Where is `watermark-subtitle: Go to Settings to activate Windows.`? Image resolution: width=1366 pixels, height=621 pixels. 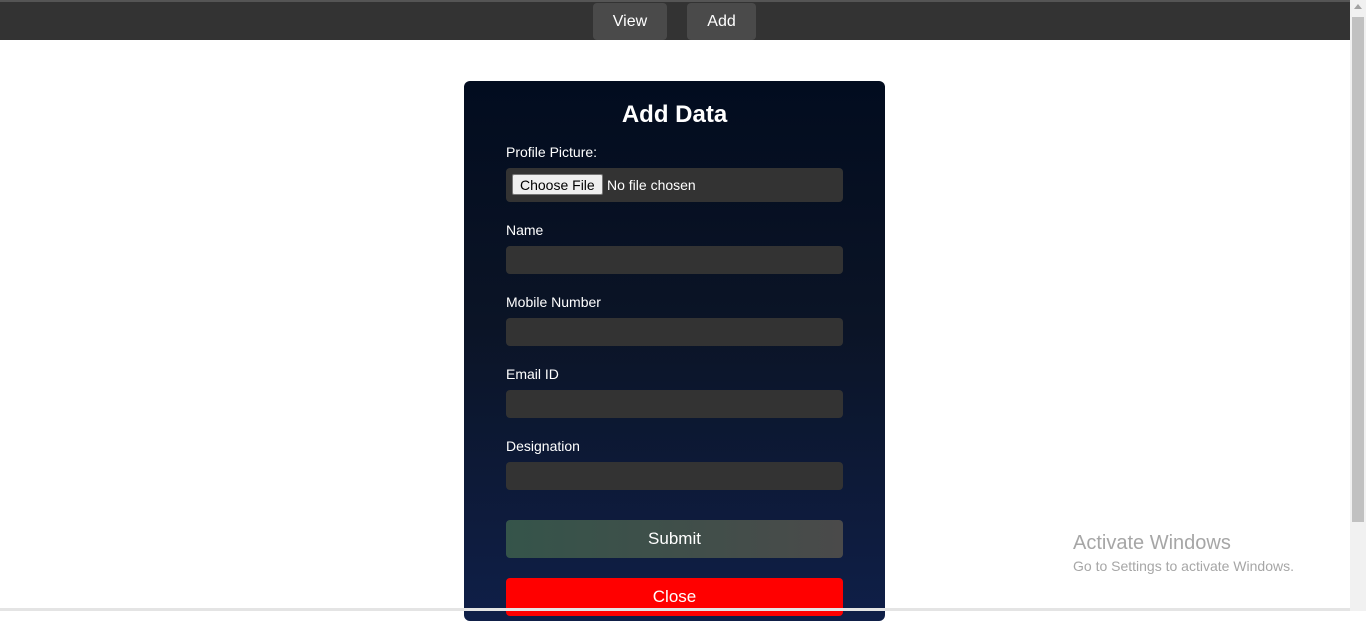
watermark-subtitle: Go to Settings to activate Windows. is located at coordinates (1183, 566).